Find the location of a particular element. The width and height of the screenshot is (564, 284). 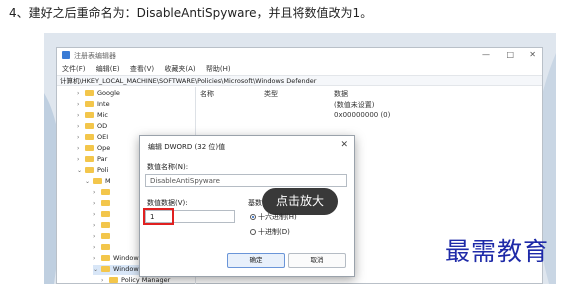

window-close-button: ✕ is located at coordinates (532, 54).